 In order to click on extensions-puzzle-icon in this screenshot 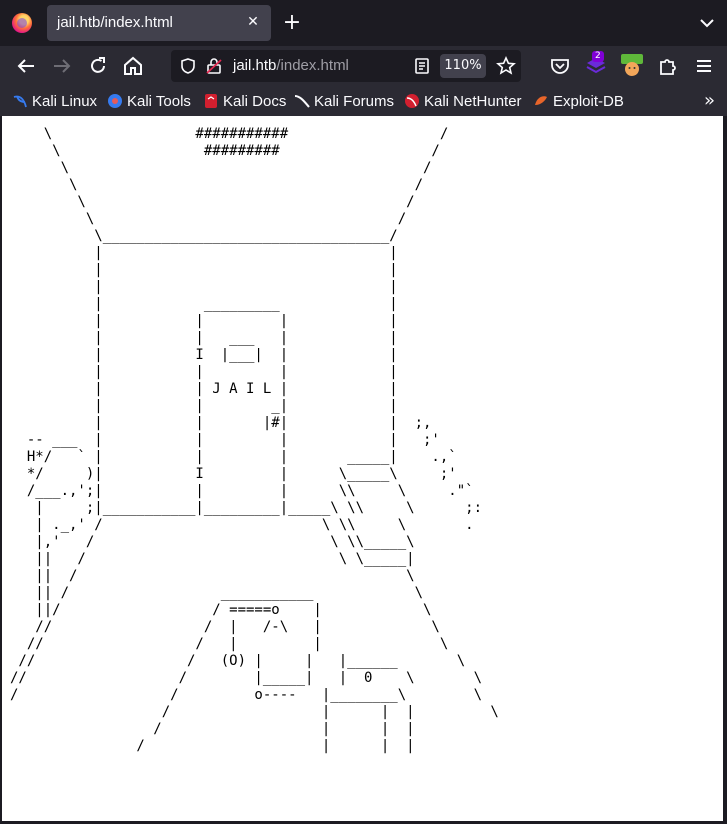, I will do `click(668, 66)`.